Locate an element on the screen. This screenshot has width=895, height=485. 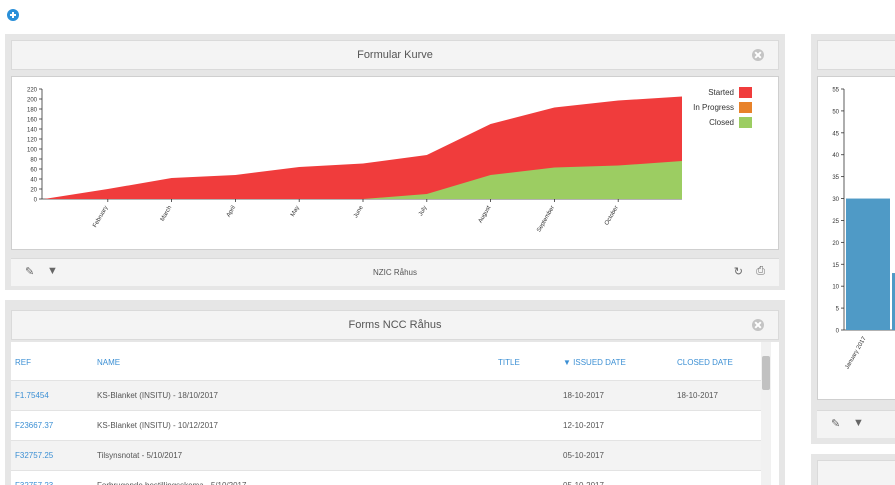
cell-ref: F32757.23 is located at coordinates (34, 483).